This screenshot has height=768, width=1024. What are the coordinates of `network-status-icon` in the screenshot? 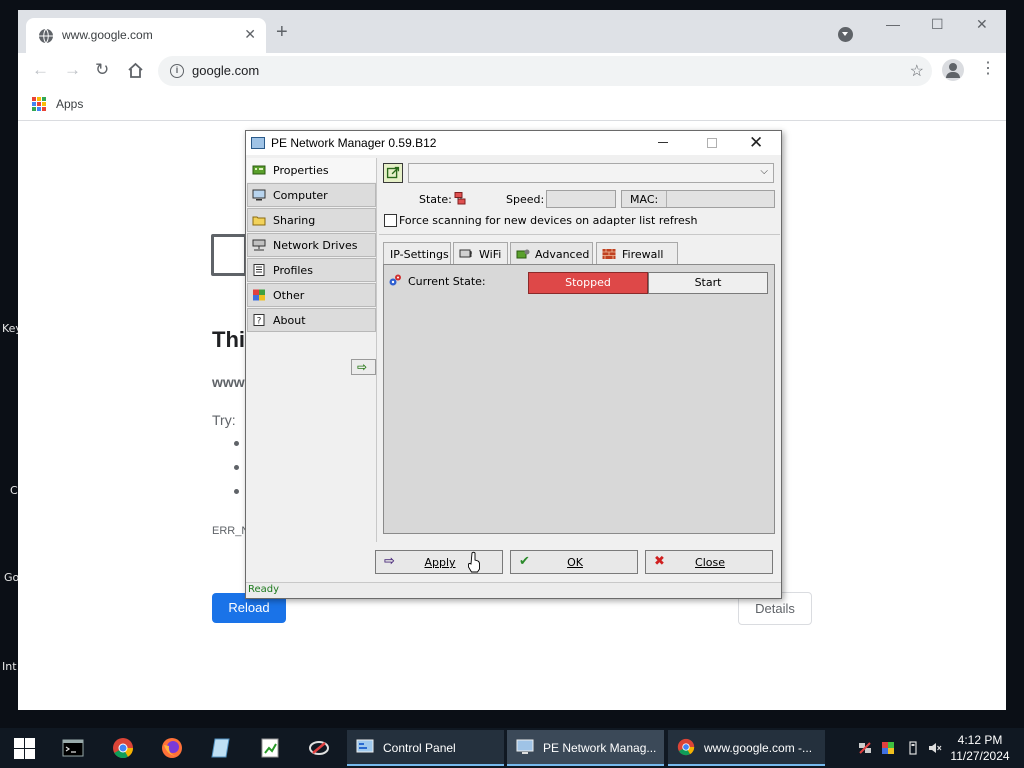 It's located at (460, 198).